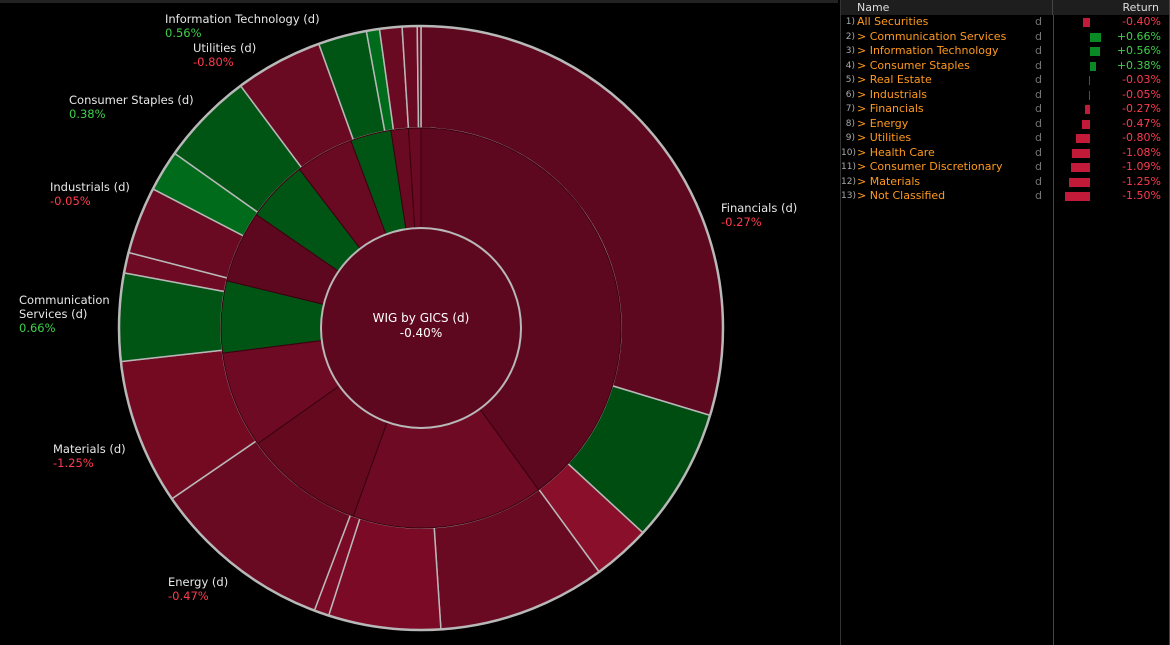 Image resolution: width=1170 pixels, height=645 pixels. Describe the element at coordinates (198, 589) in the screenshot. I see `label-energy: Energy (d) -0.47%` at that location.